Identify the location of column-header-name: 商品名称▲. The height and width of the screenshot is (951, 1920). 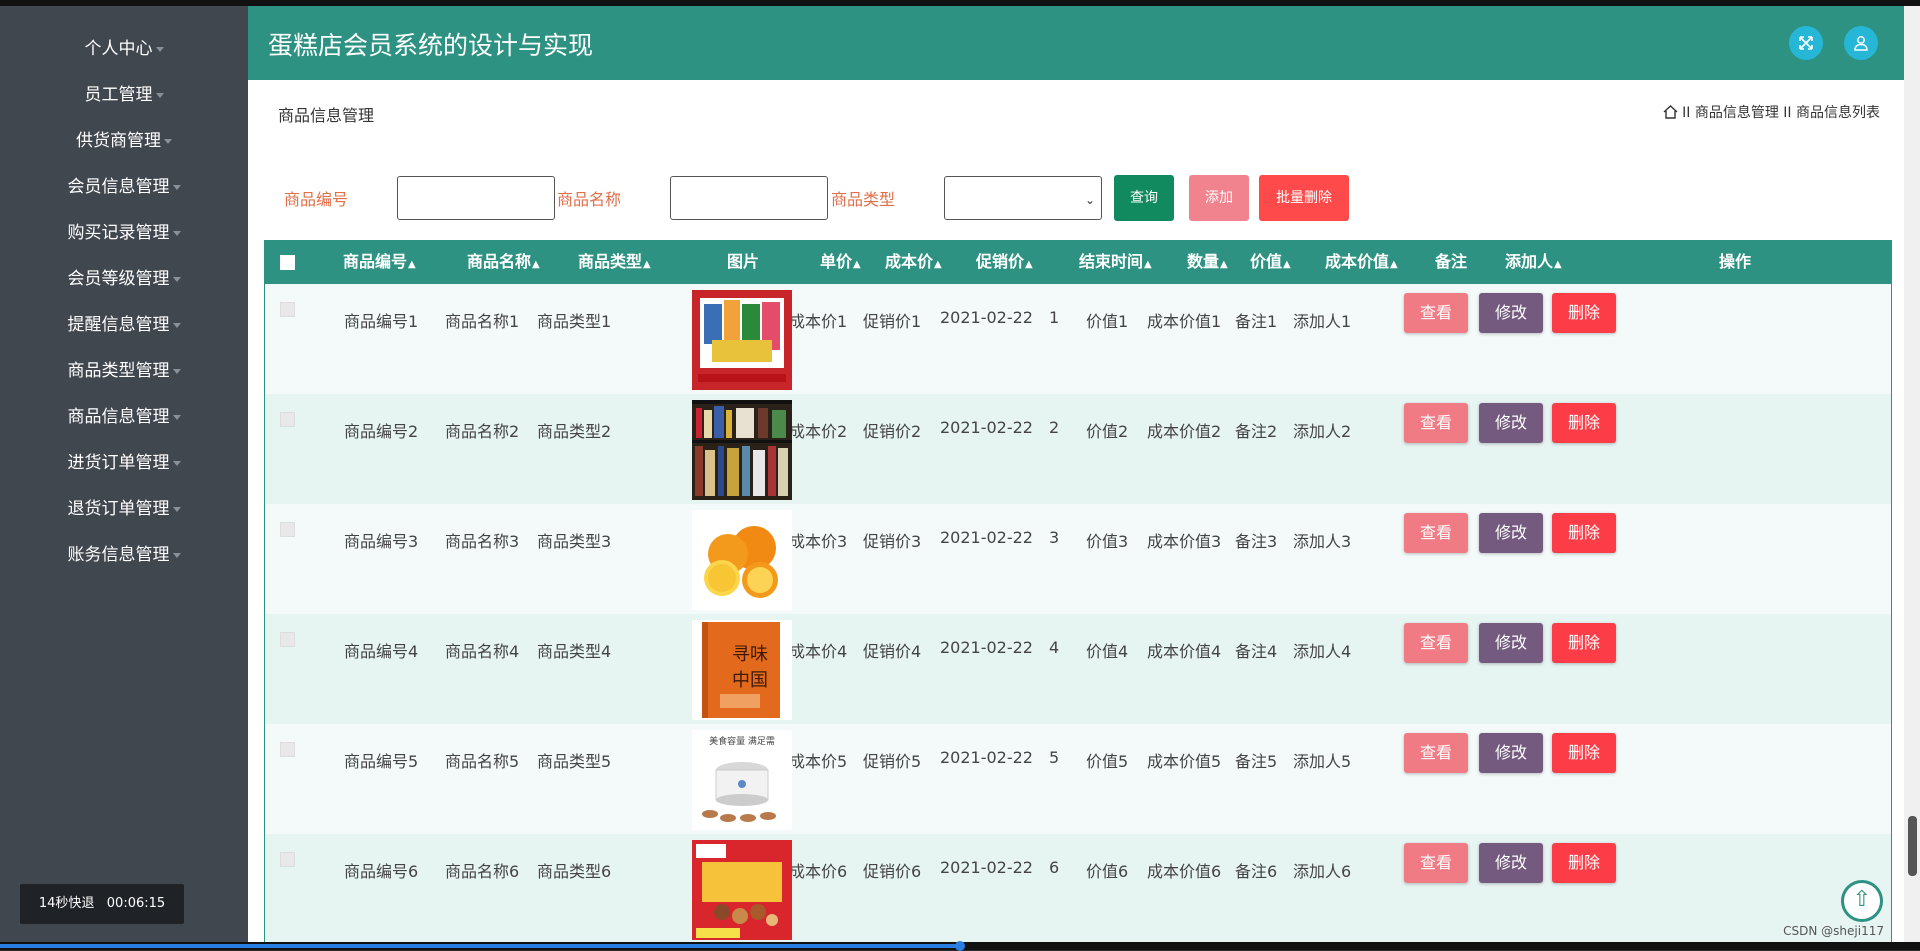
(503, 262).